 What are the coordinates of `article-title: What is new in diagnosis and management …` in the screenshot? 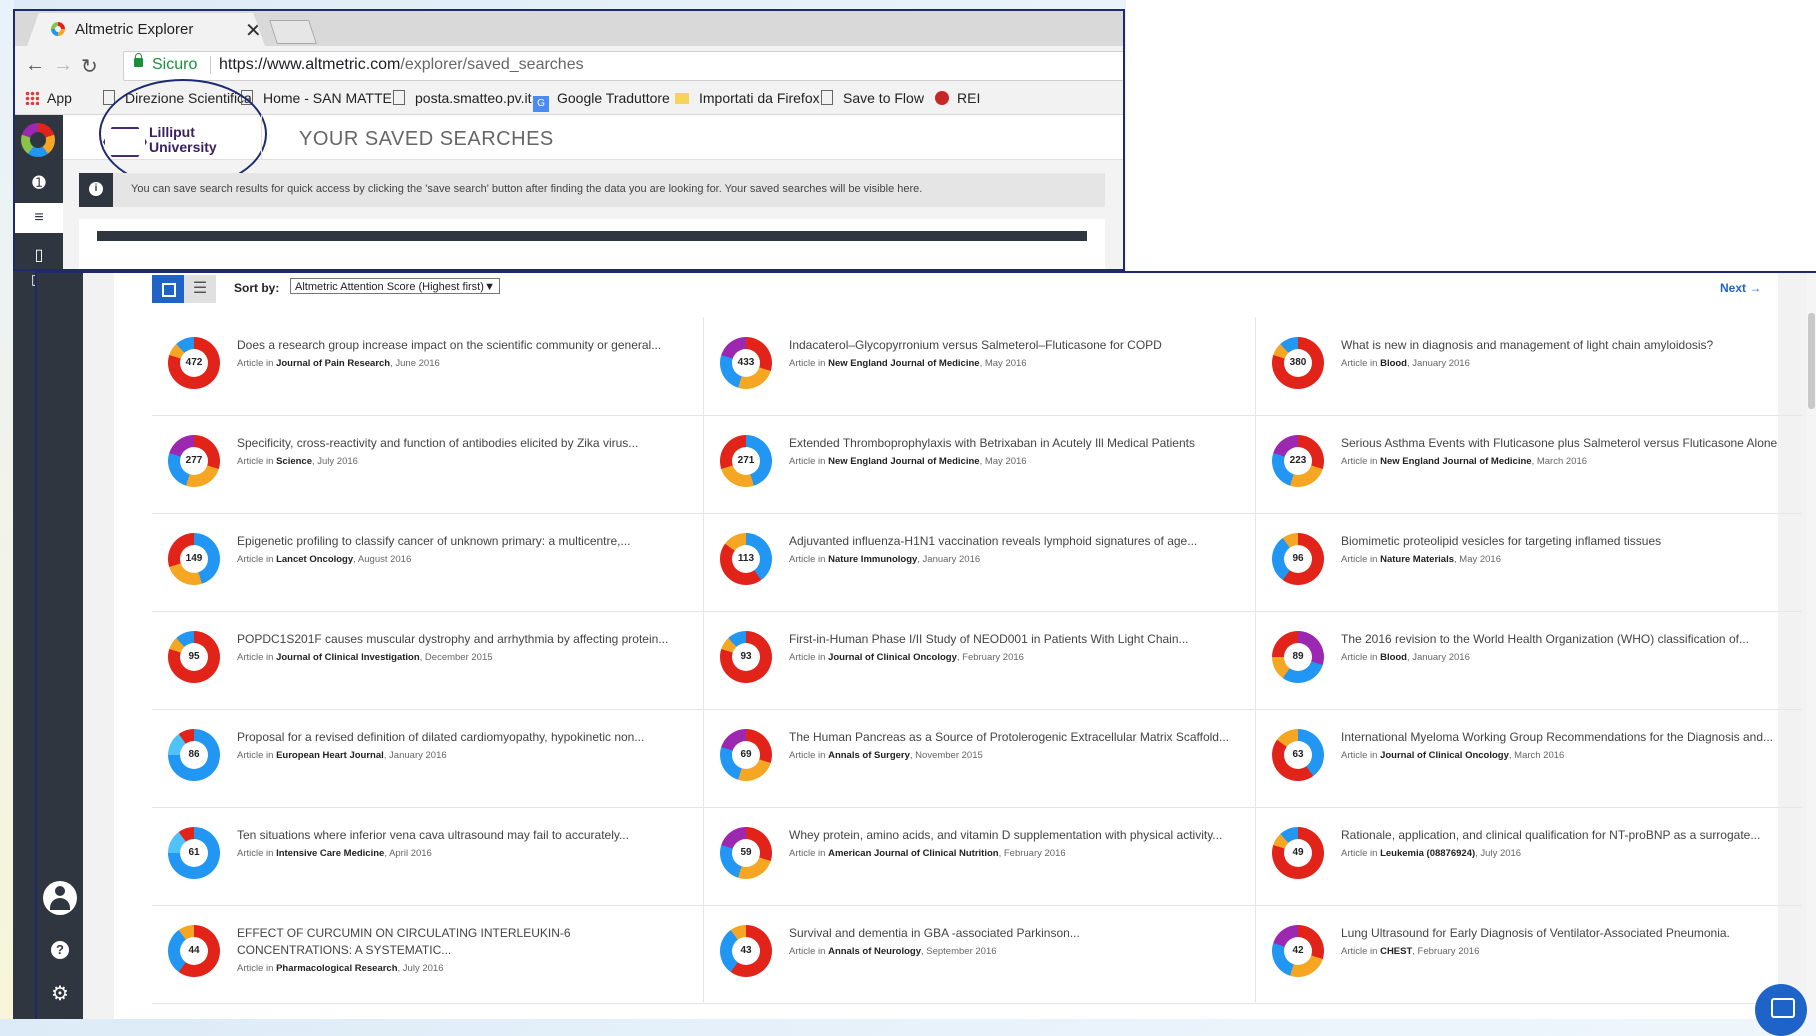 It's located at (1561, 345).